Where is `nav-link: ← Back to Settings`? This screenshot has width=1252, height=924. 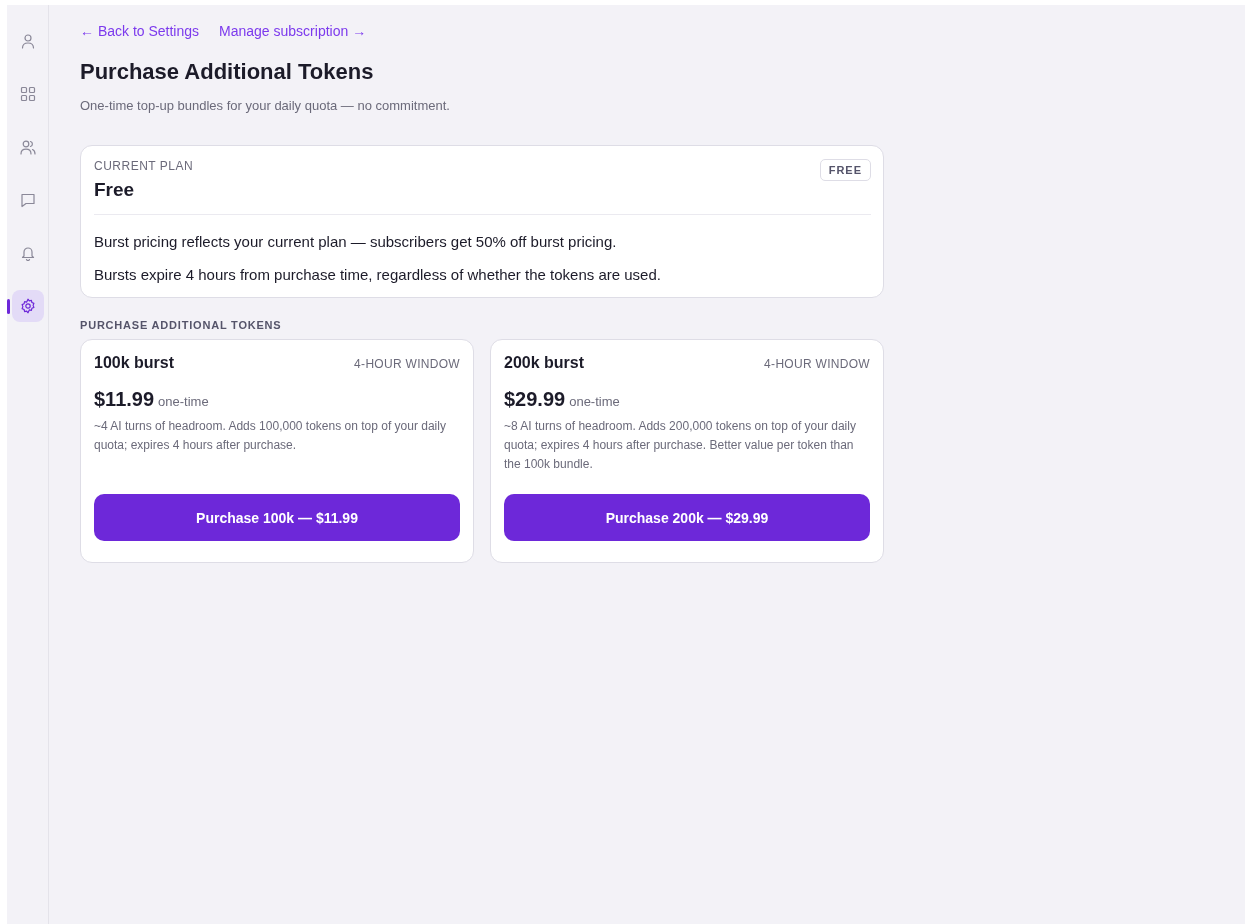
nav-link: ← Back to Settings is located at coordinates (140, 31).